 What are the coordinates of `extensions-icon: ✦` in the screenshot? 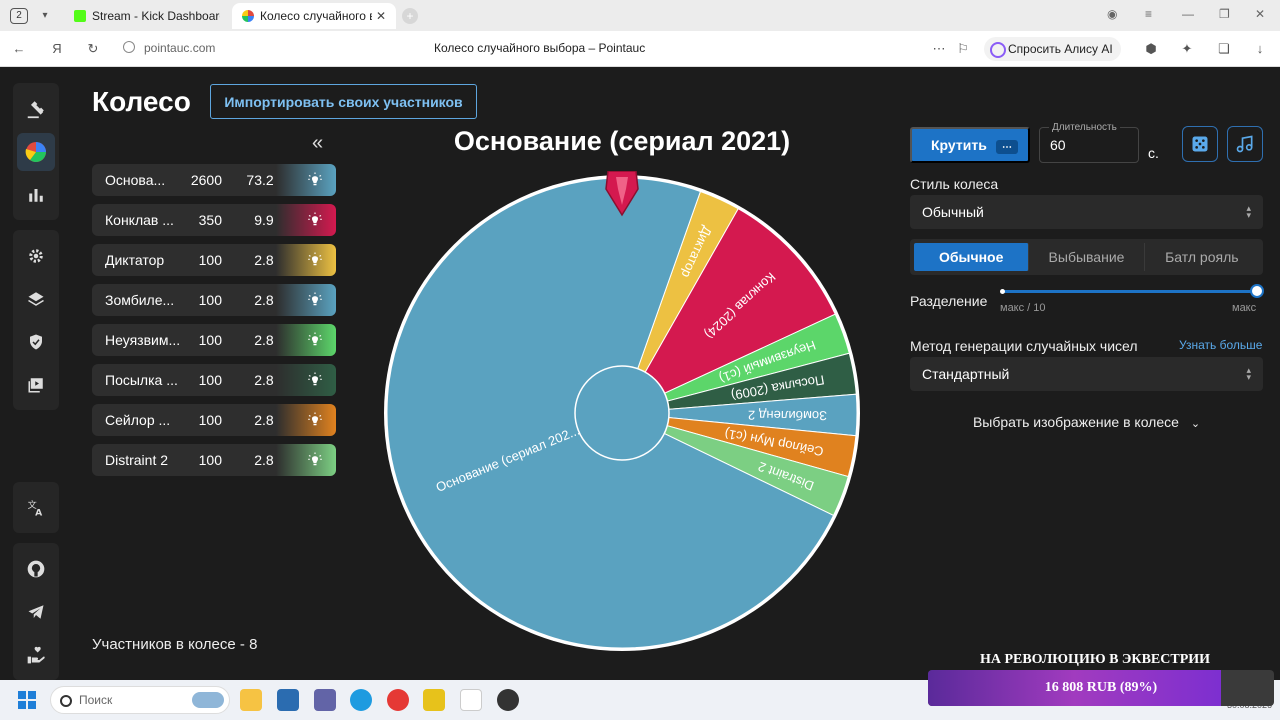 It's located at (1187, 49).